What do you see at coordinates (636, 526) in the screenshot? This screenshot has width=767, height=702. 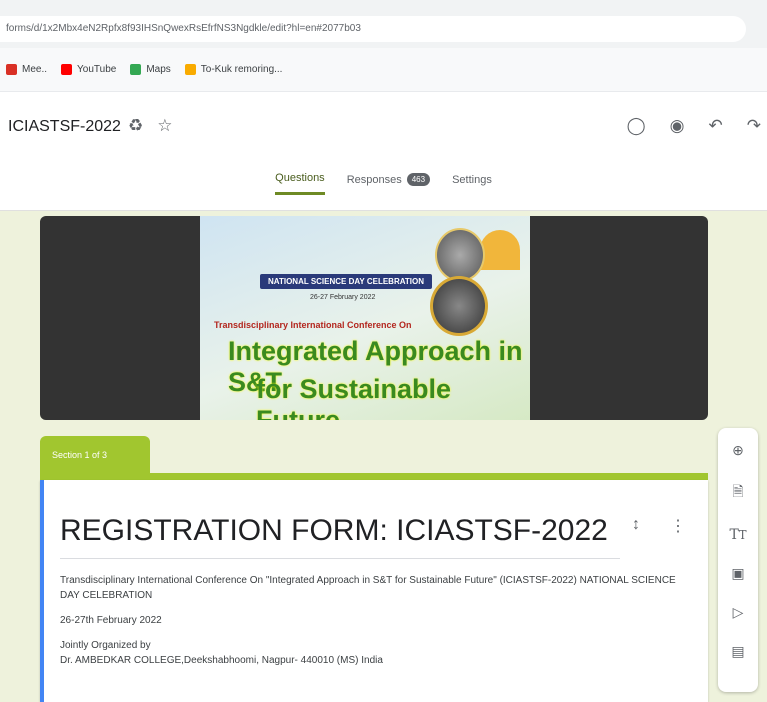 I see `drag-handle-icon: ↕` at bounding box center [636, 526].